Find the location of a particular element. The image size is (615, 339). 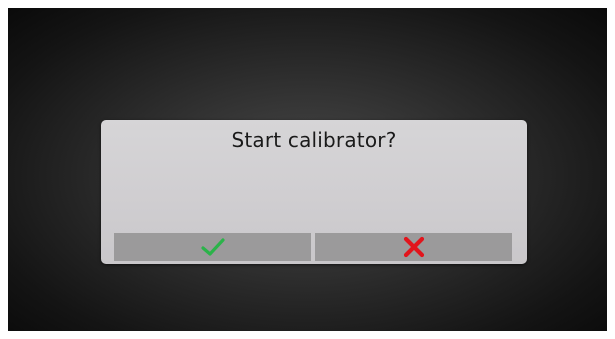

confirm-button is located at coordinates (212, 247).